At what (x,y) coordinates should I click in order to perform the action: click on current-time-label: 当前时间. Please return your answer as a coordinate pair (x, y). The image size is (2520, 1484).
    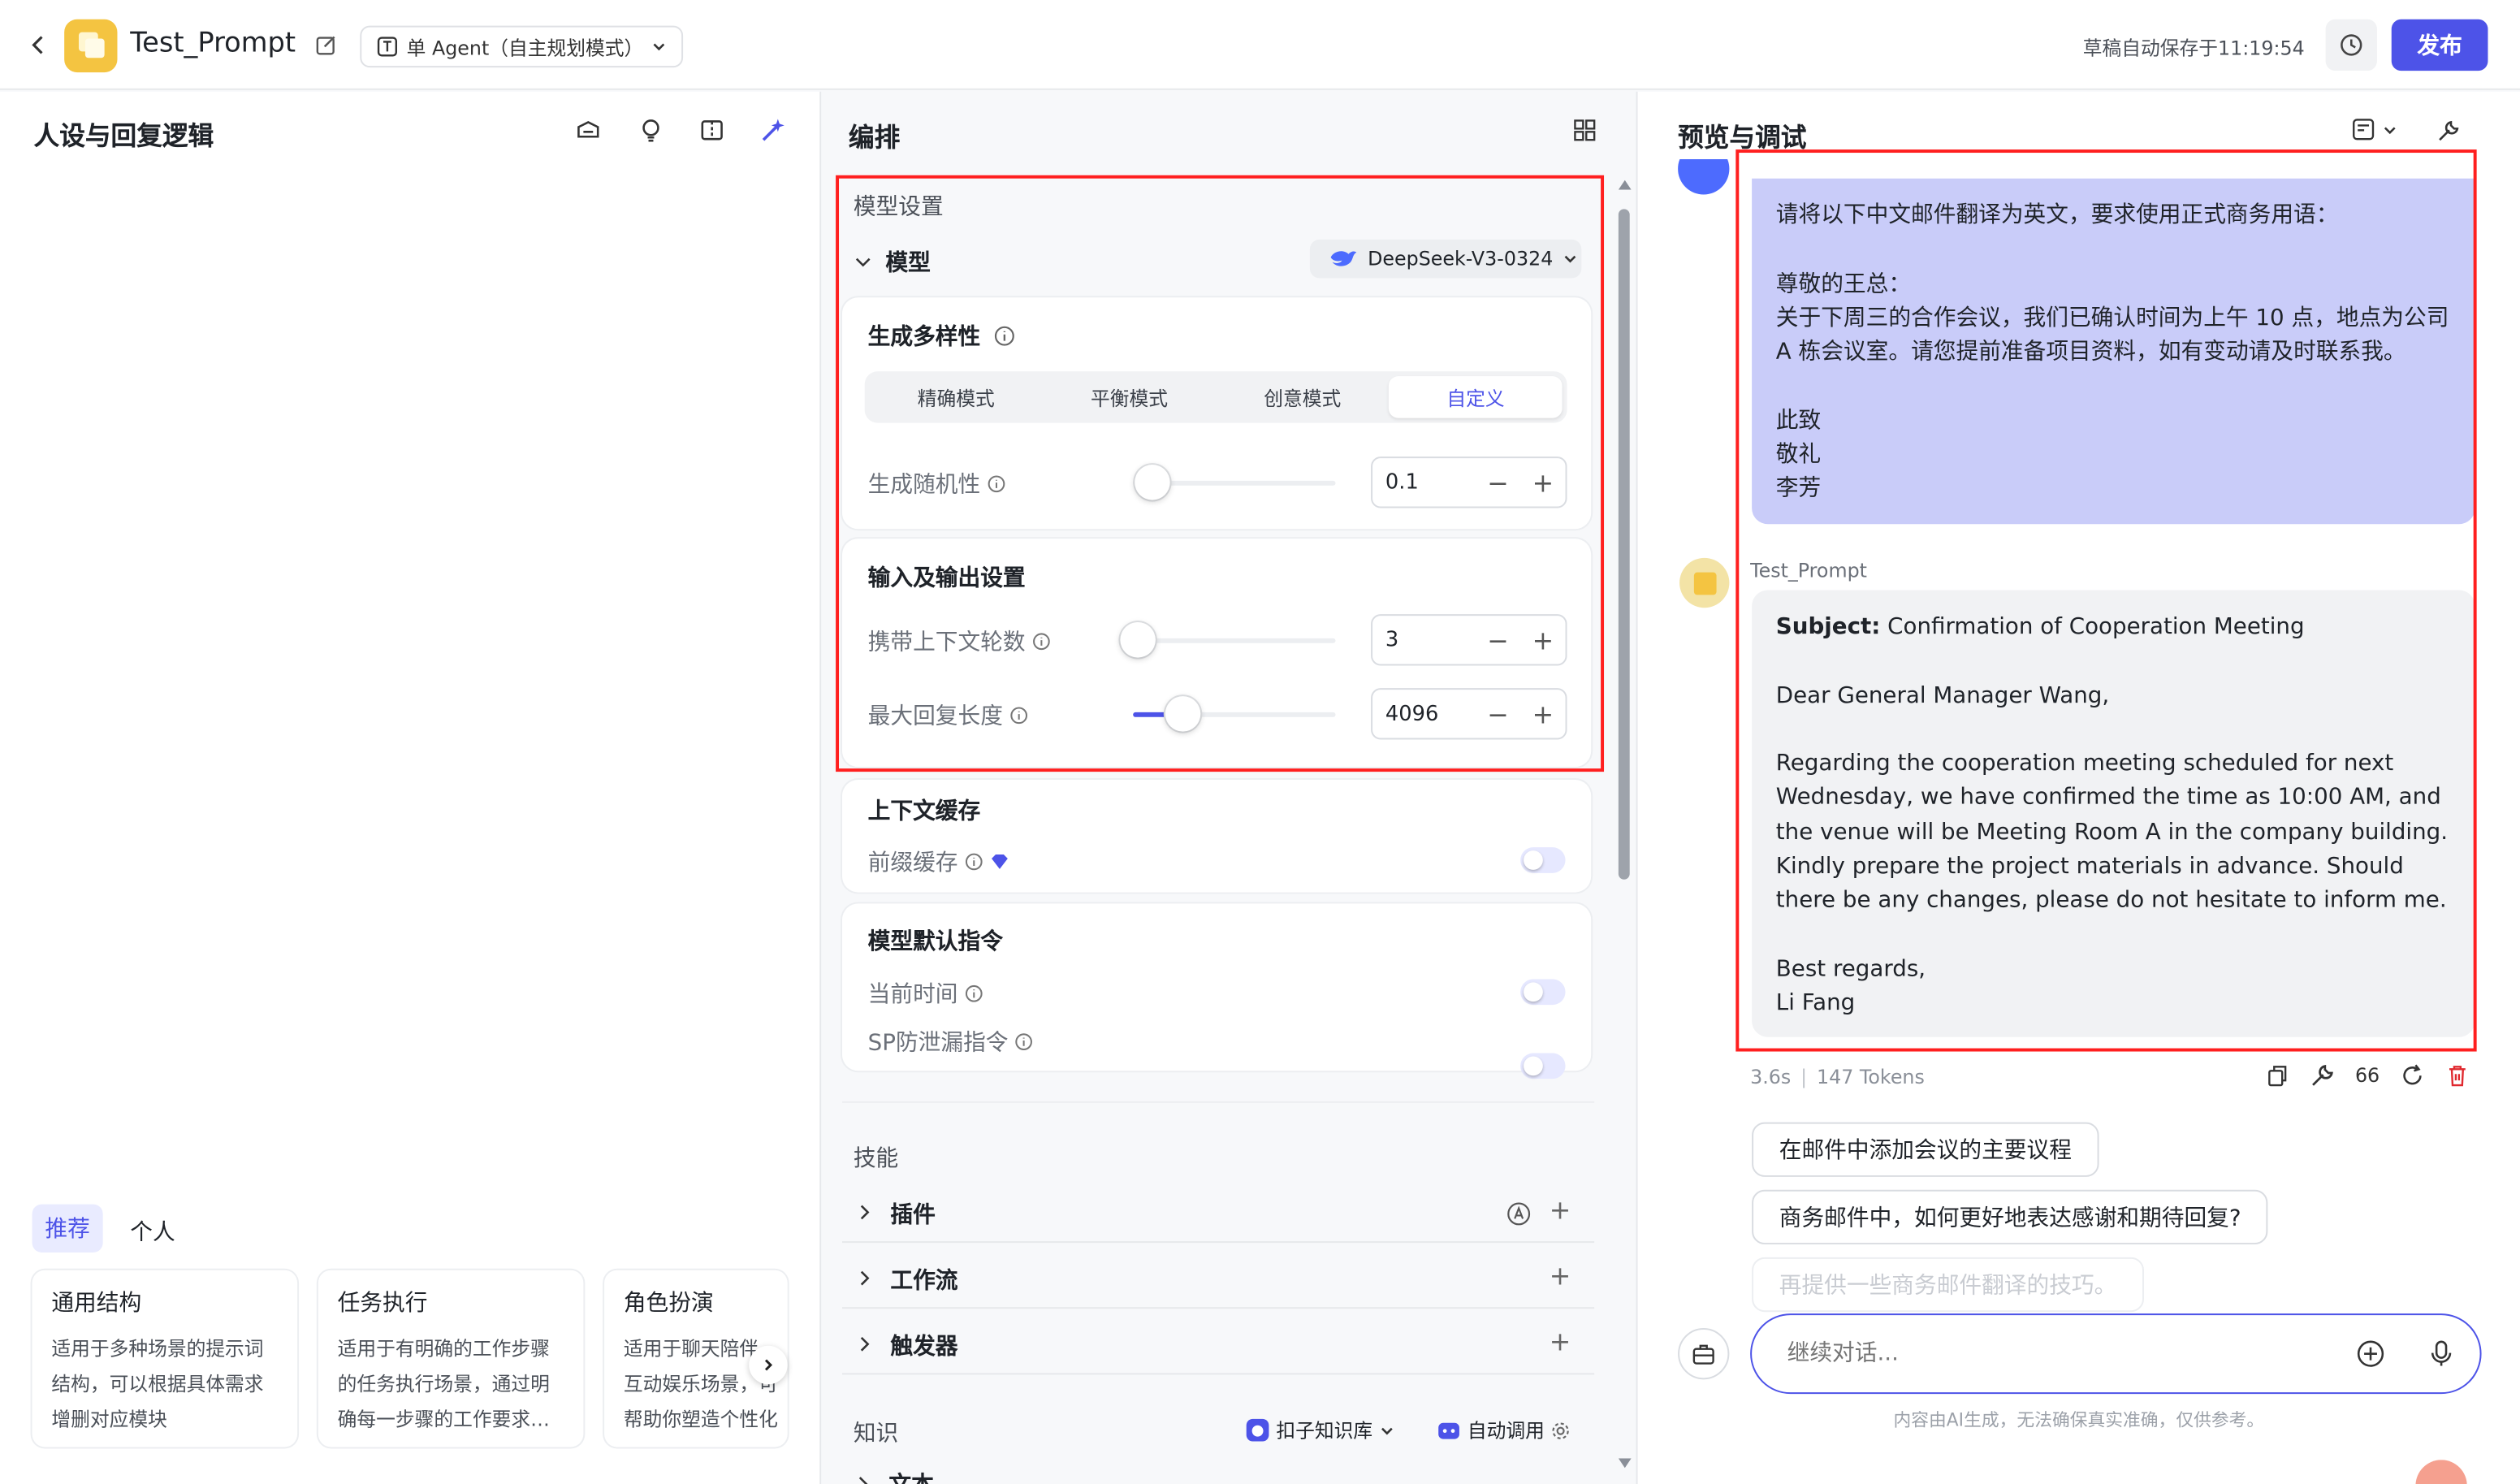
    Looking at the image, I should click on (912, 995).